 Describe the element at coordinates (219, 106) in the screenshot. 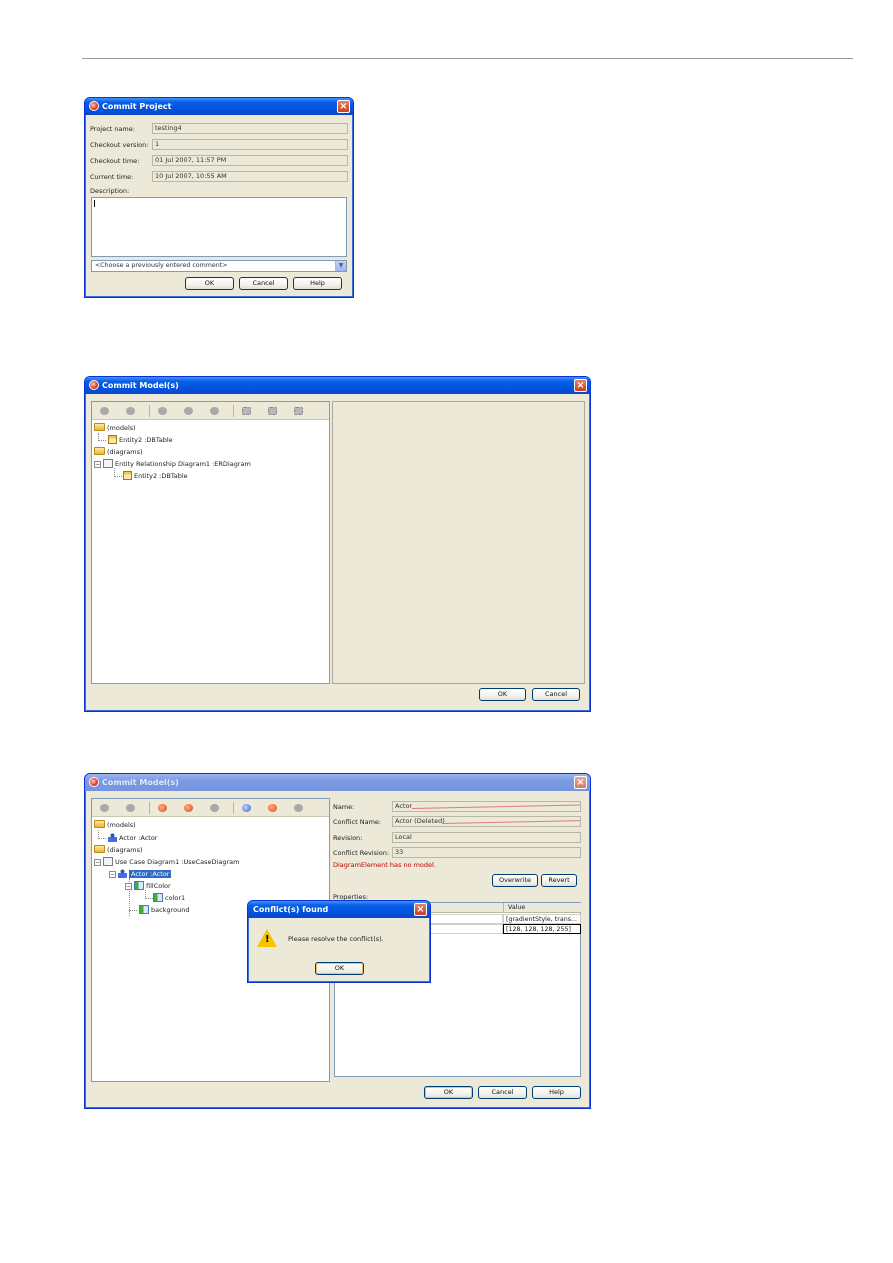

I see `title-bar: Commit Project ×` at that location.